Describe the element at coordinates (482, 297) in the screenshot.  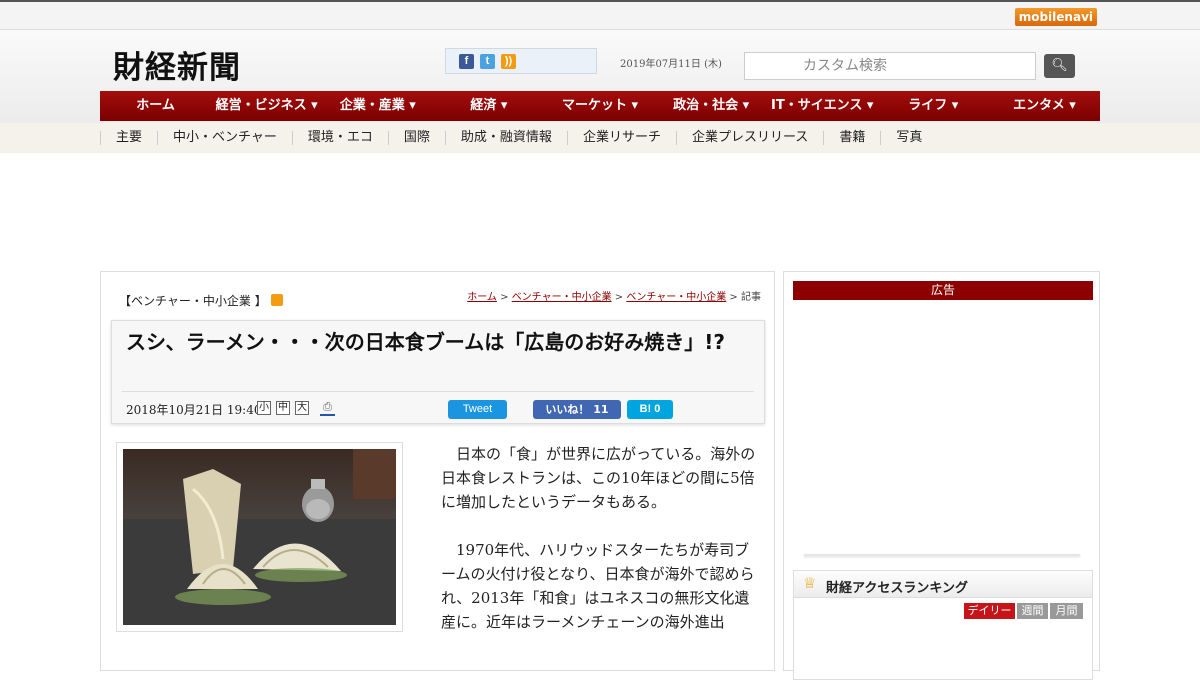
I see `breadcrumb-home: ホーム` at that location.